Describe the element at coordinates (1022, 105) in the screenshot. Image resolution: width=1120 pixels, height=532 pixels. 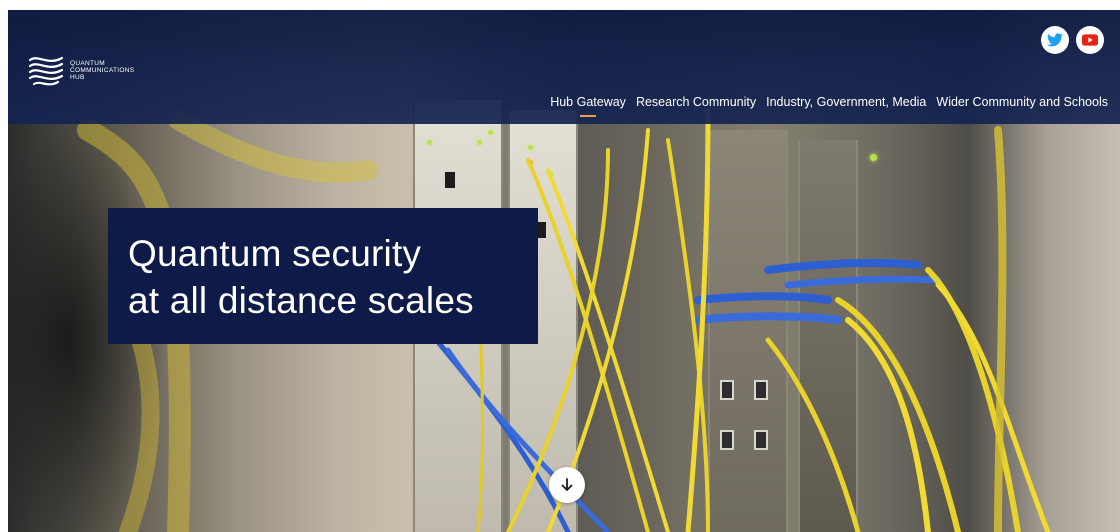
I see `nav-item-wider-community-schools: Wider Community and Schools` at that location.